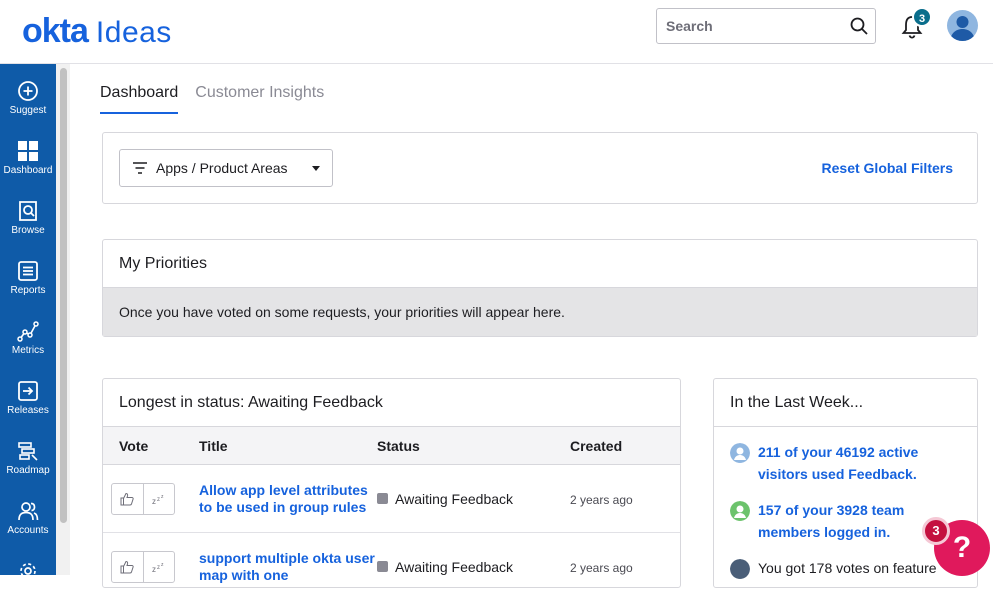  I want to click on notification-badge: 3, so click(922, 17).